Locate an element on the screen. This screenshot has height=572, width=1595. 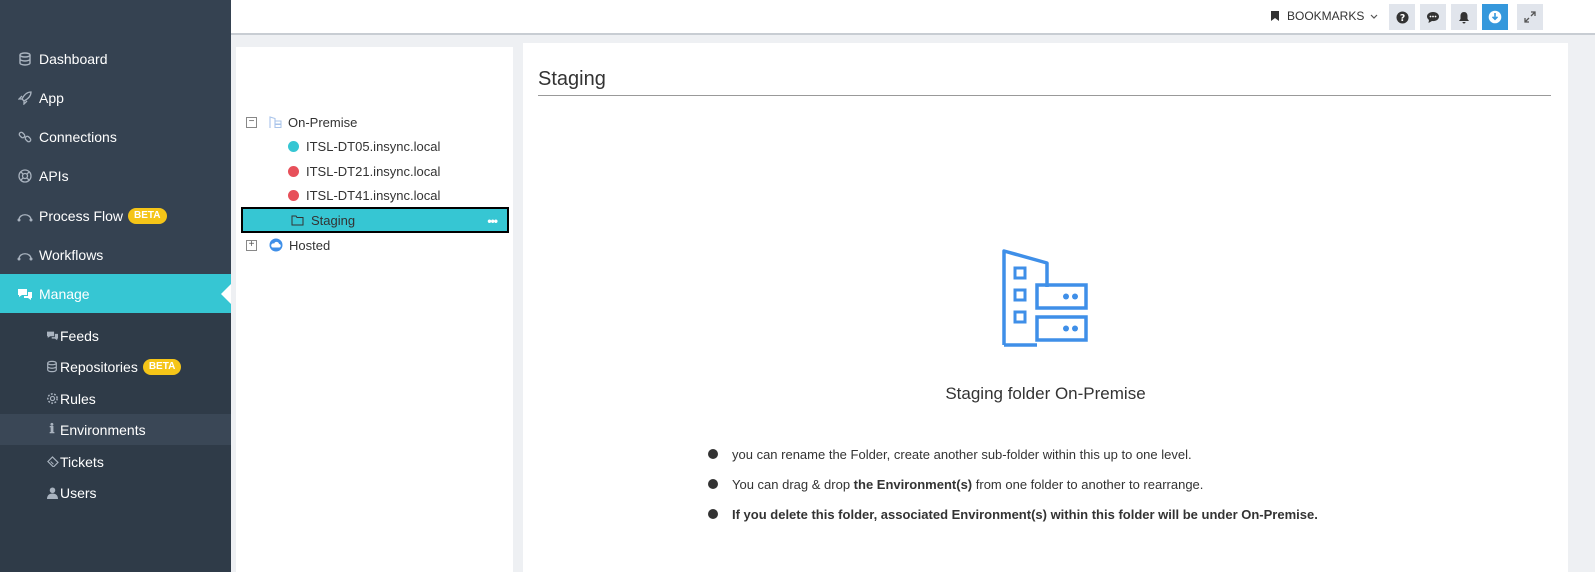
sidebar-item-app: App is located at coordinates (115, 97).